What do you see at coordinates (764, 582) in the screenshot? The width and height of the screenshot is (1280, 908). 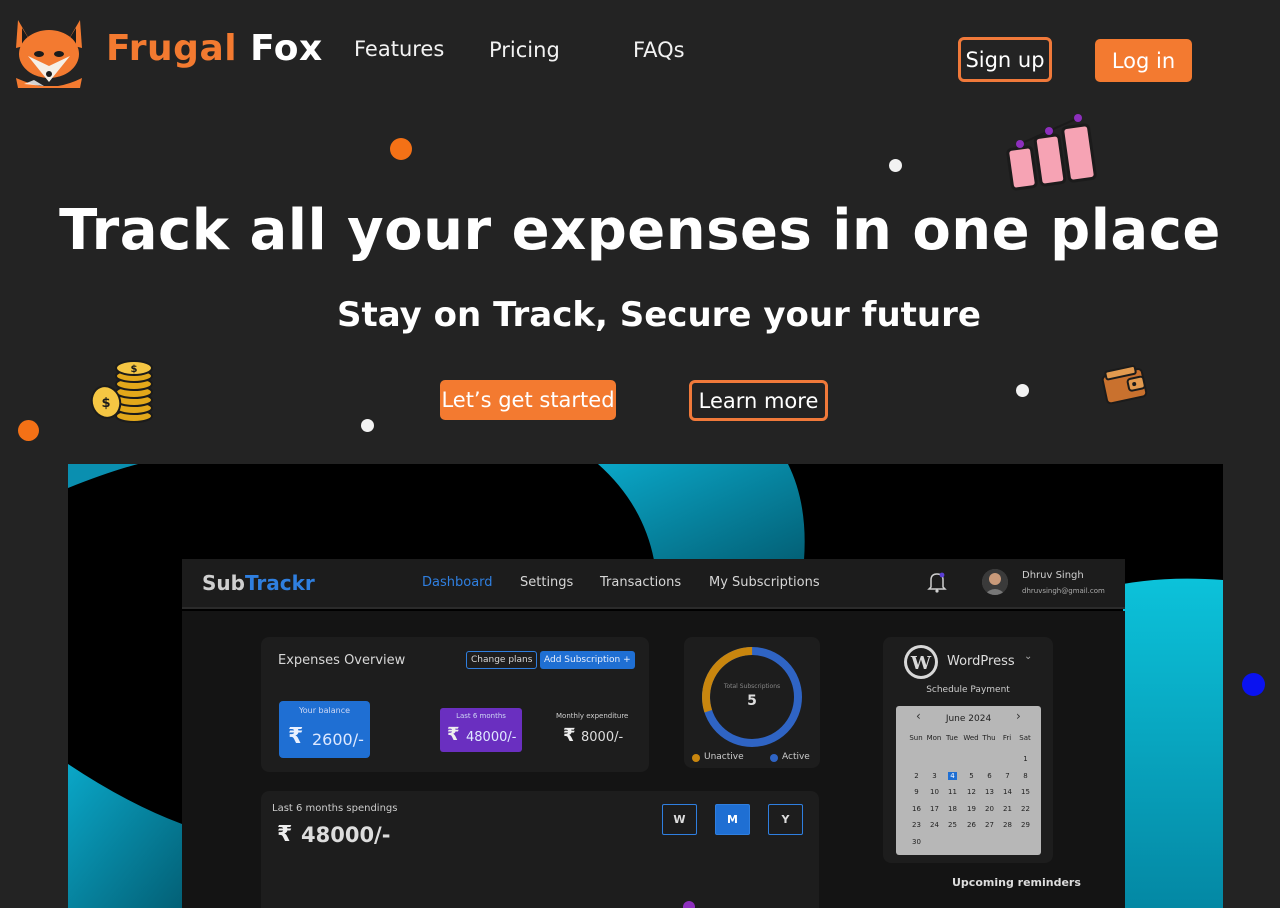 I see `app-nav-my-subscriptions: My Subscriptions` at bounding box center [764, 582].